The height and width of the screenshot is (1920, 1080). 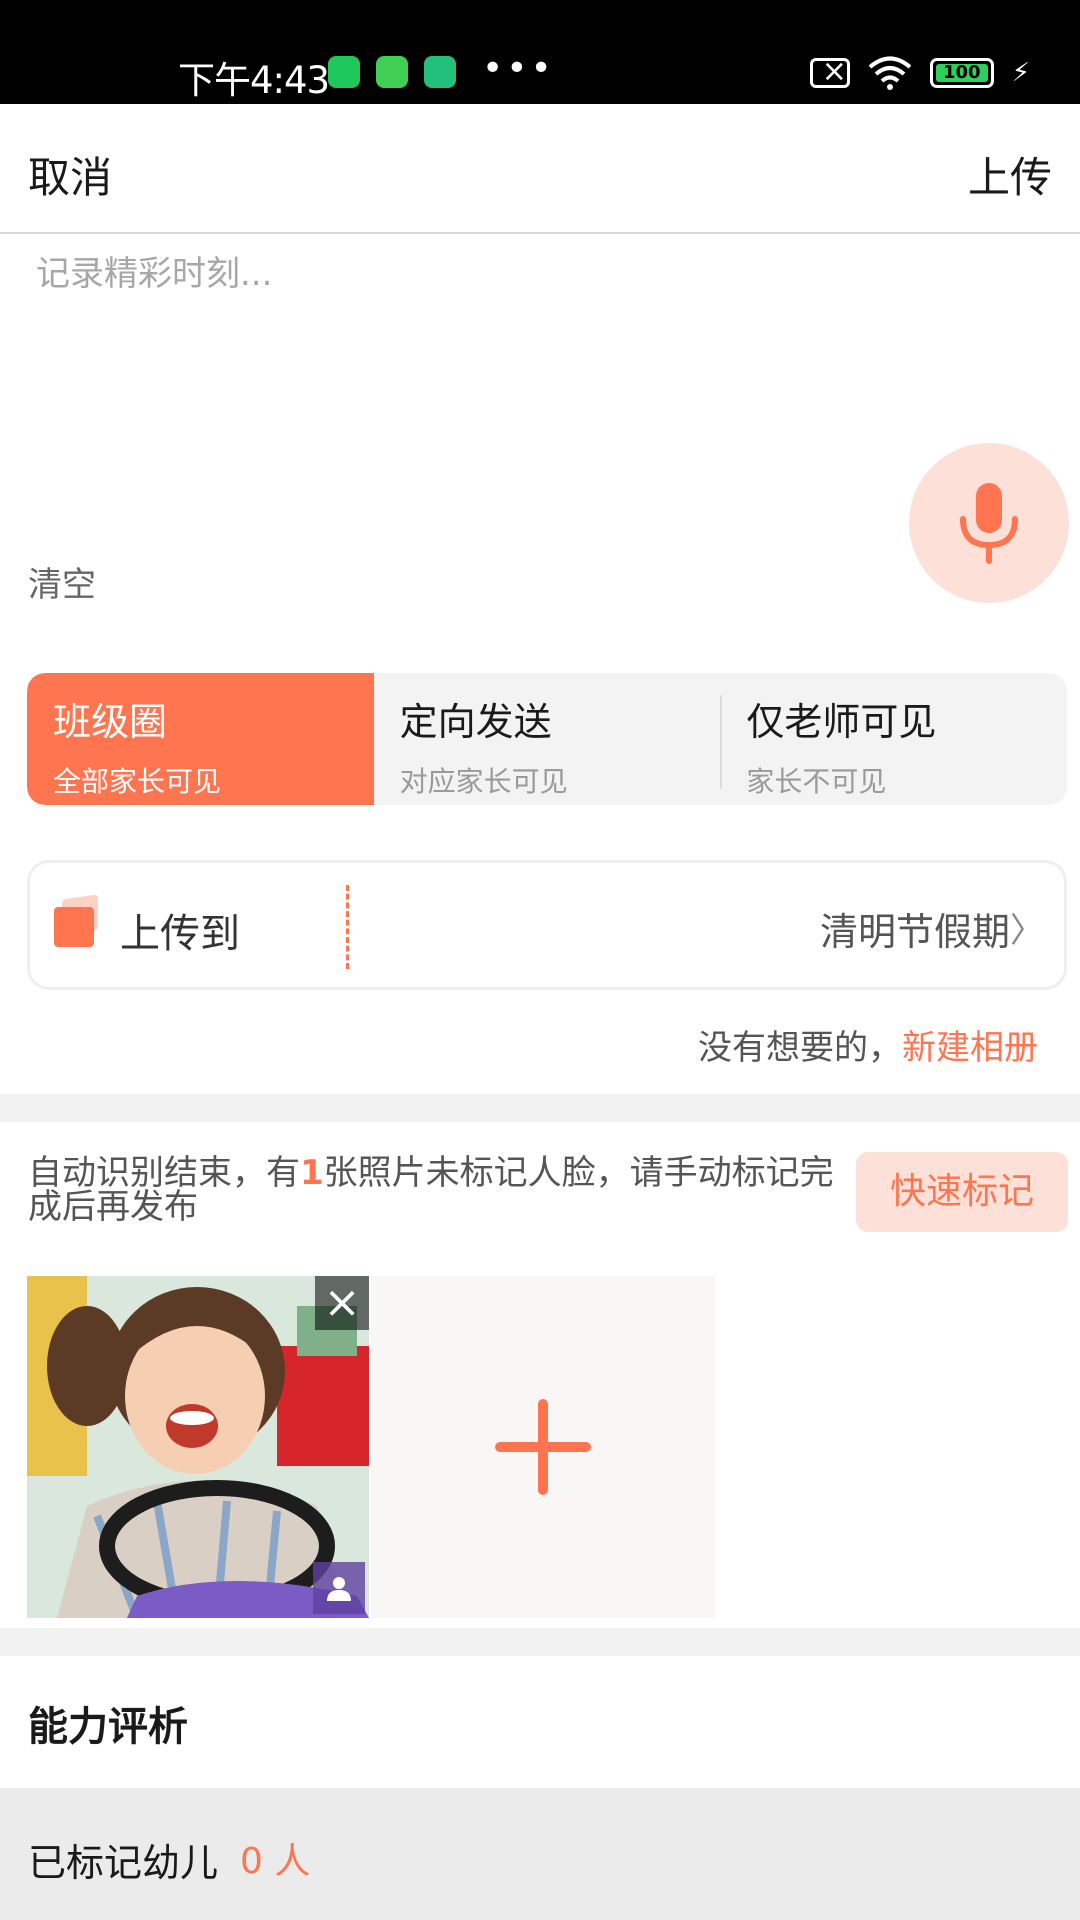 I want to click on unmarked-photo-count: 1, so click(x=312, y=1173).